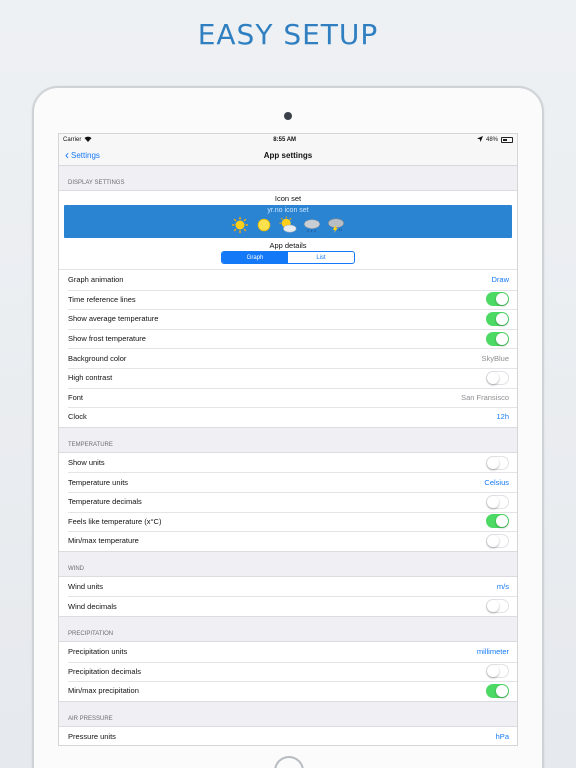 The image size is (576, 768). I want to click on sun-icon, so click(240, 225).